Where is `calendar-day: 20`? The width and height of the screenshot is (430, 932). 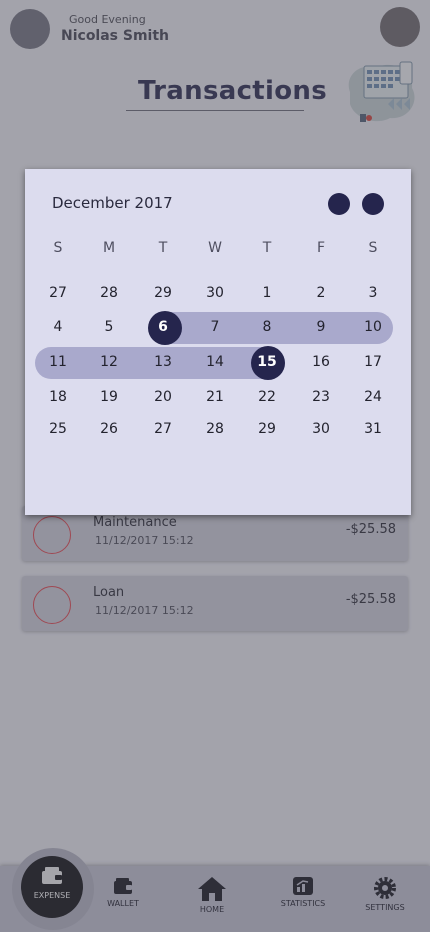
calendar-day: 20 is located at coordinates (163, 397).